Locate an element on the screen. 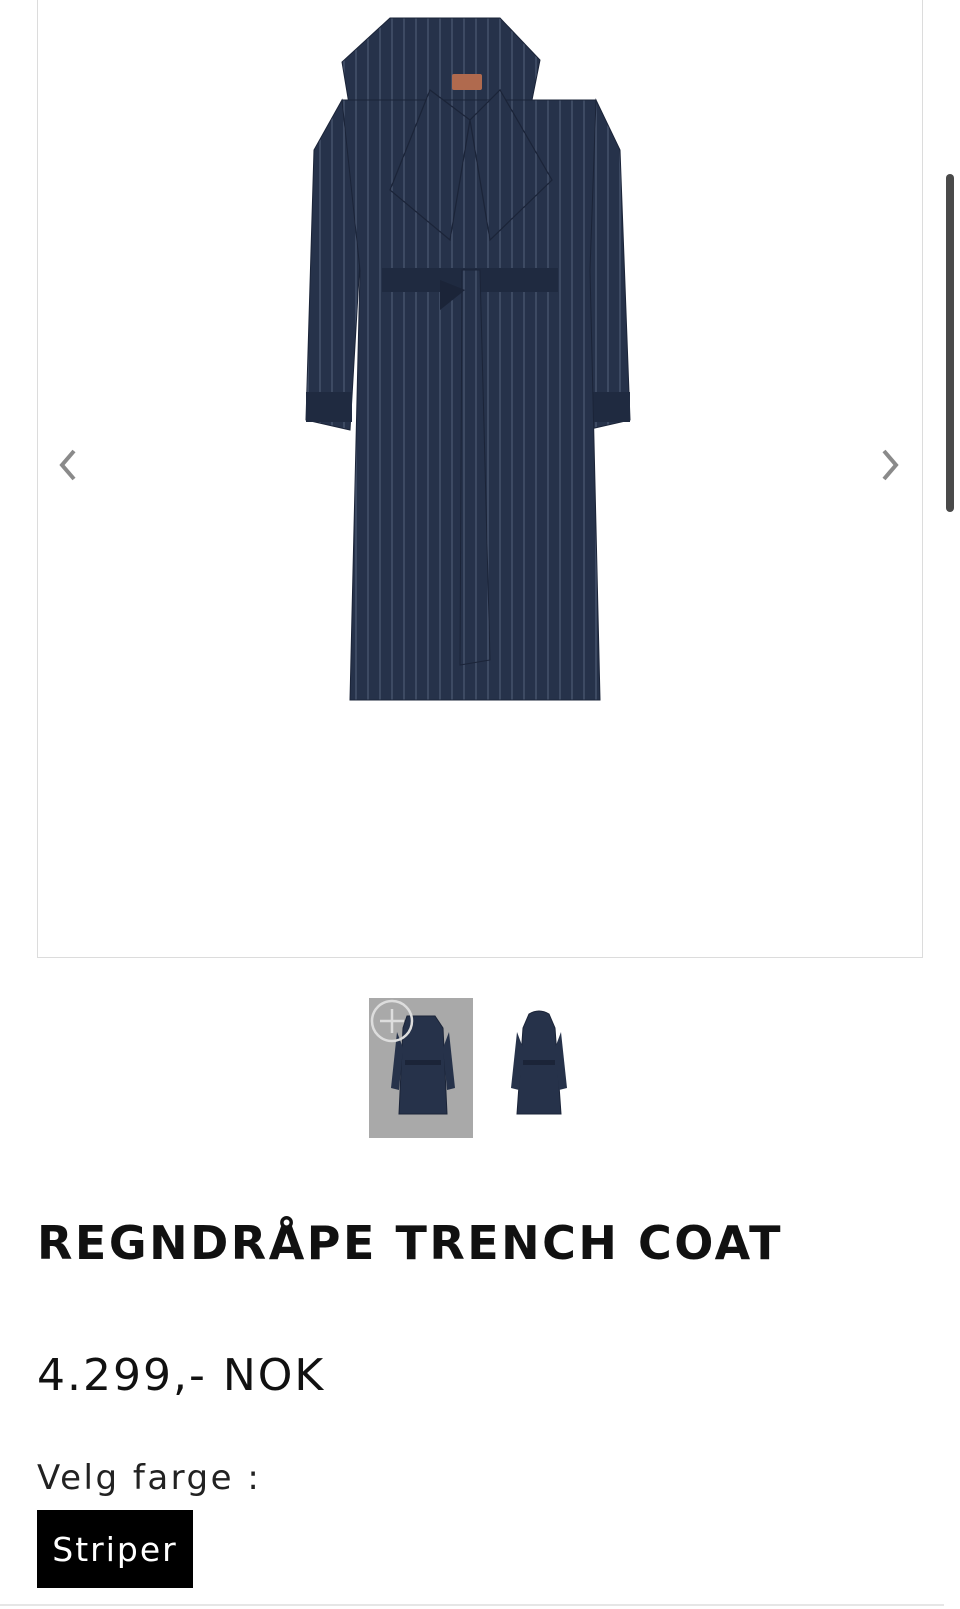  chevron-left-icon is located at coordinates (67, 465).